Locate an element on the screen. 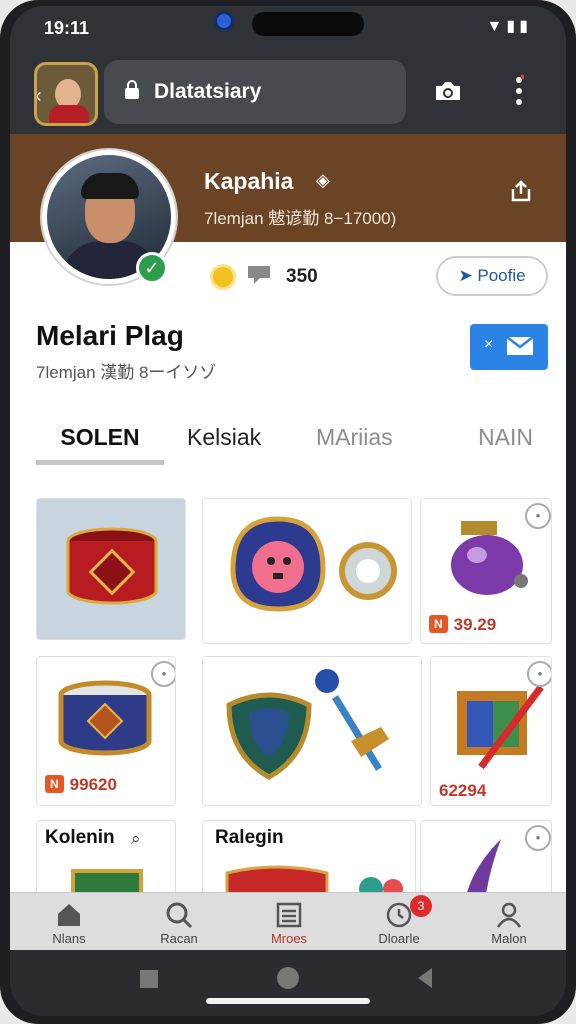  home-button is located at coordinates (288, 978).